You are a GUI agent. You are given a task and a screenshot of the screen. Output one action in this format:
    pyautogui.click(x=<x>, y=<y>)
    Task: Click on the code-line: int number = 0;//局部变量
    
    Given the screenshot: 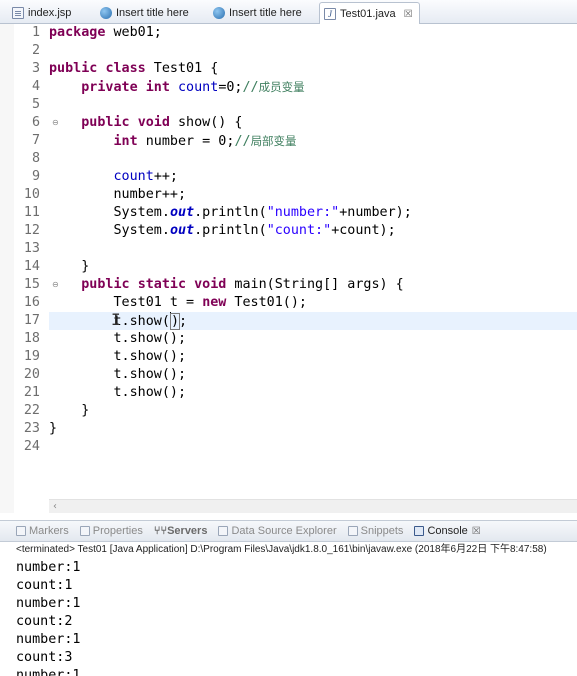 What is the action you would take?
    pyautogui.click(x=173, y=141)
    